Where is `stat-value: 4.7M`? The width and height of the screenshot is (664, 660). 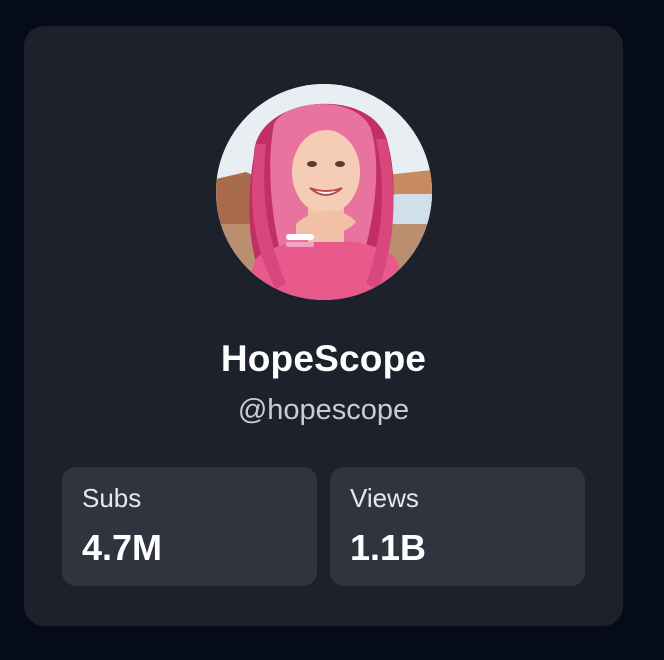 stat-value: 4.7M is located at coordinates (122, 547).